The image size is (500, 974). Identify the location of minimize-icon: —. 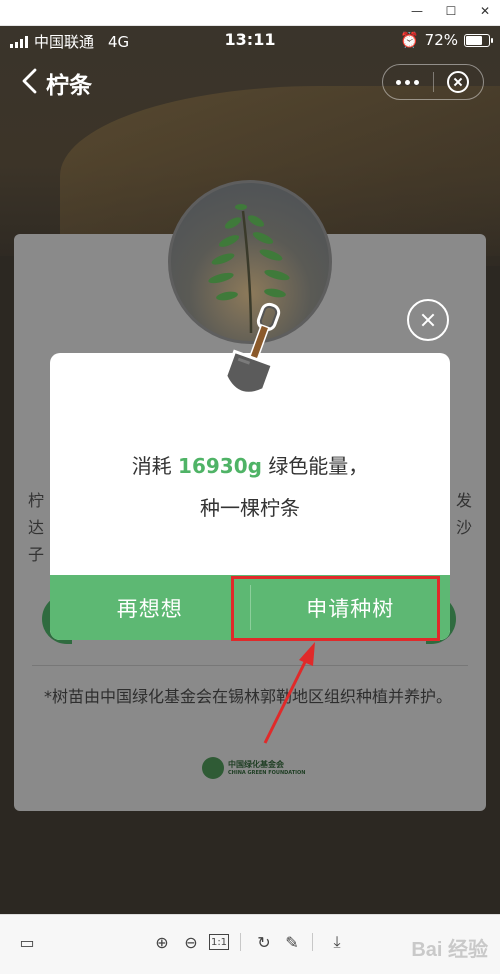
(417, 11).